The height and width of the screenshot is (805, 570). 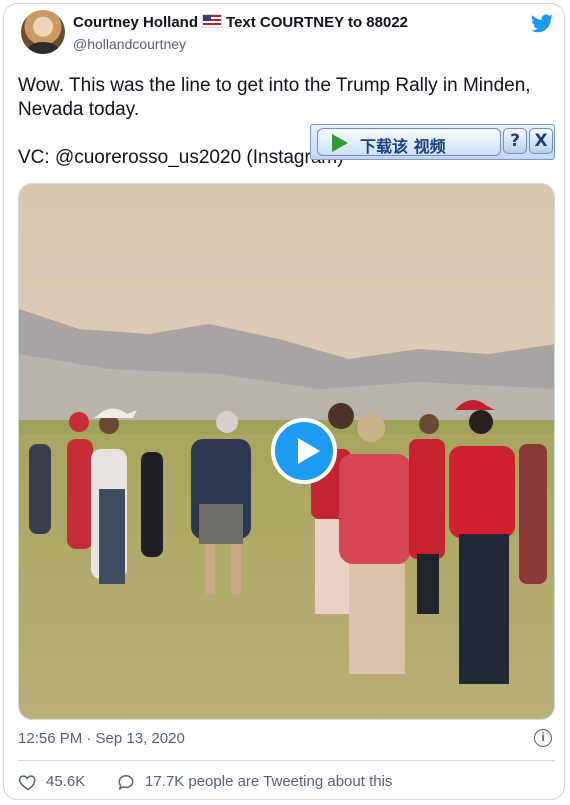 I want to click on download-video-toolbar: 下载该 视频 ? X, so click(x=432, y=142).